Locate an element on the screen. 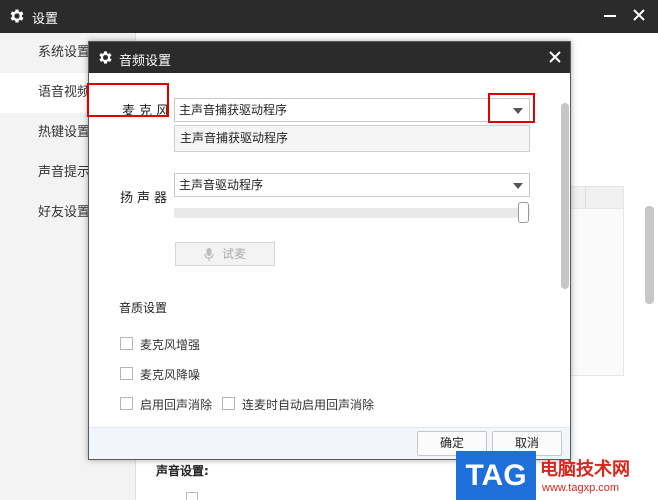  slider-handle is located at coordinates (523, 212).